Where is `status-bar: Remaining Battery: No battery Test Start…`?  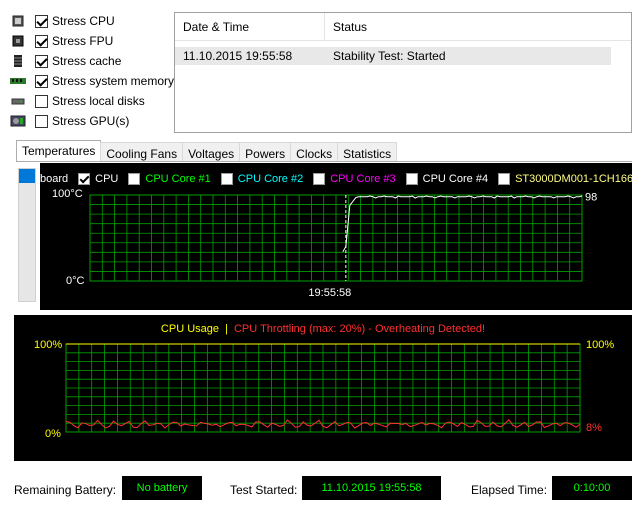
status-bar: Remaining Battery: No battery Test Start… is located at coordinates (321, 489).